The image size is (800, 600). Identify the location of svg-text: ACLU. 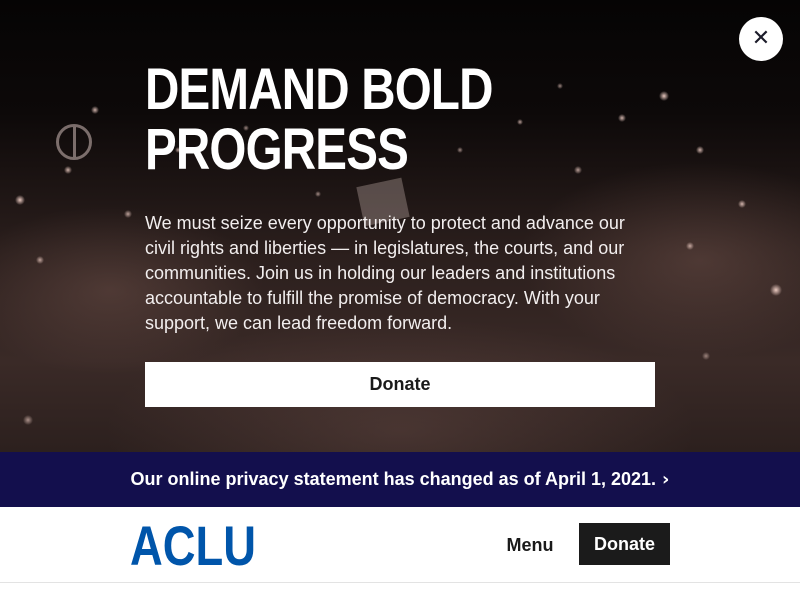
(193, 545).